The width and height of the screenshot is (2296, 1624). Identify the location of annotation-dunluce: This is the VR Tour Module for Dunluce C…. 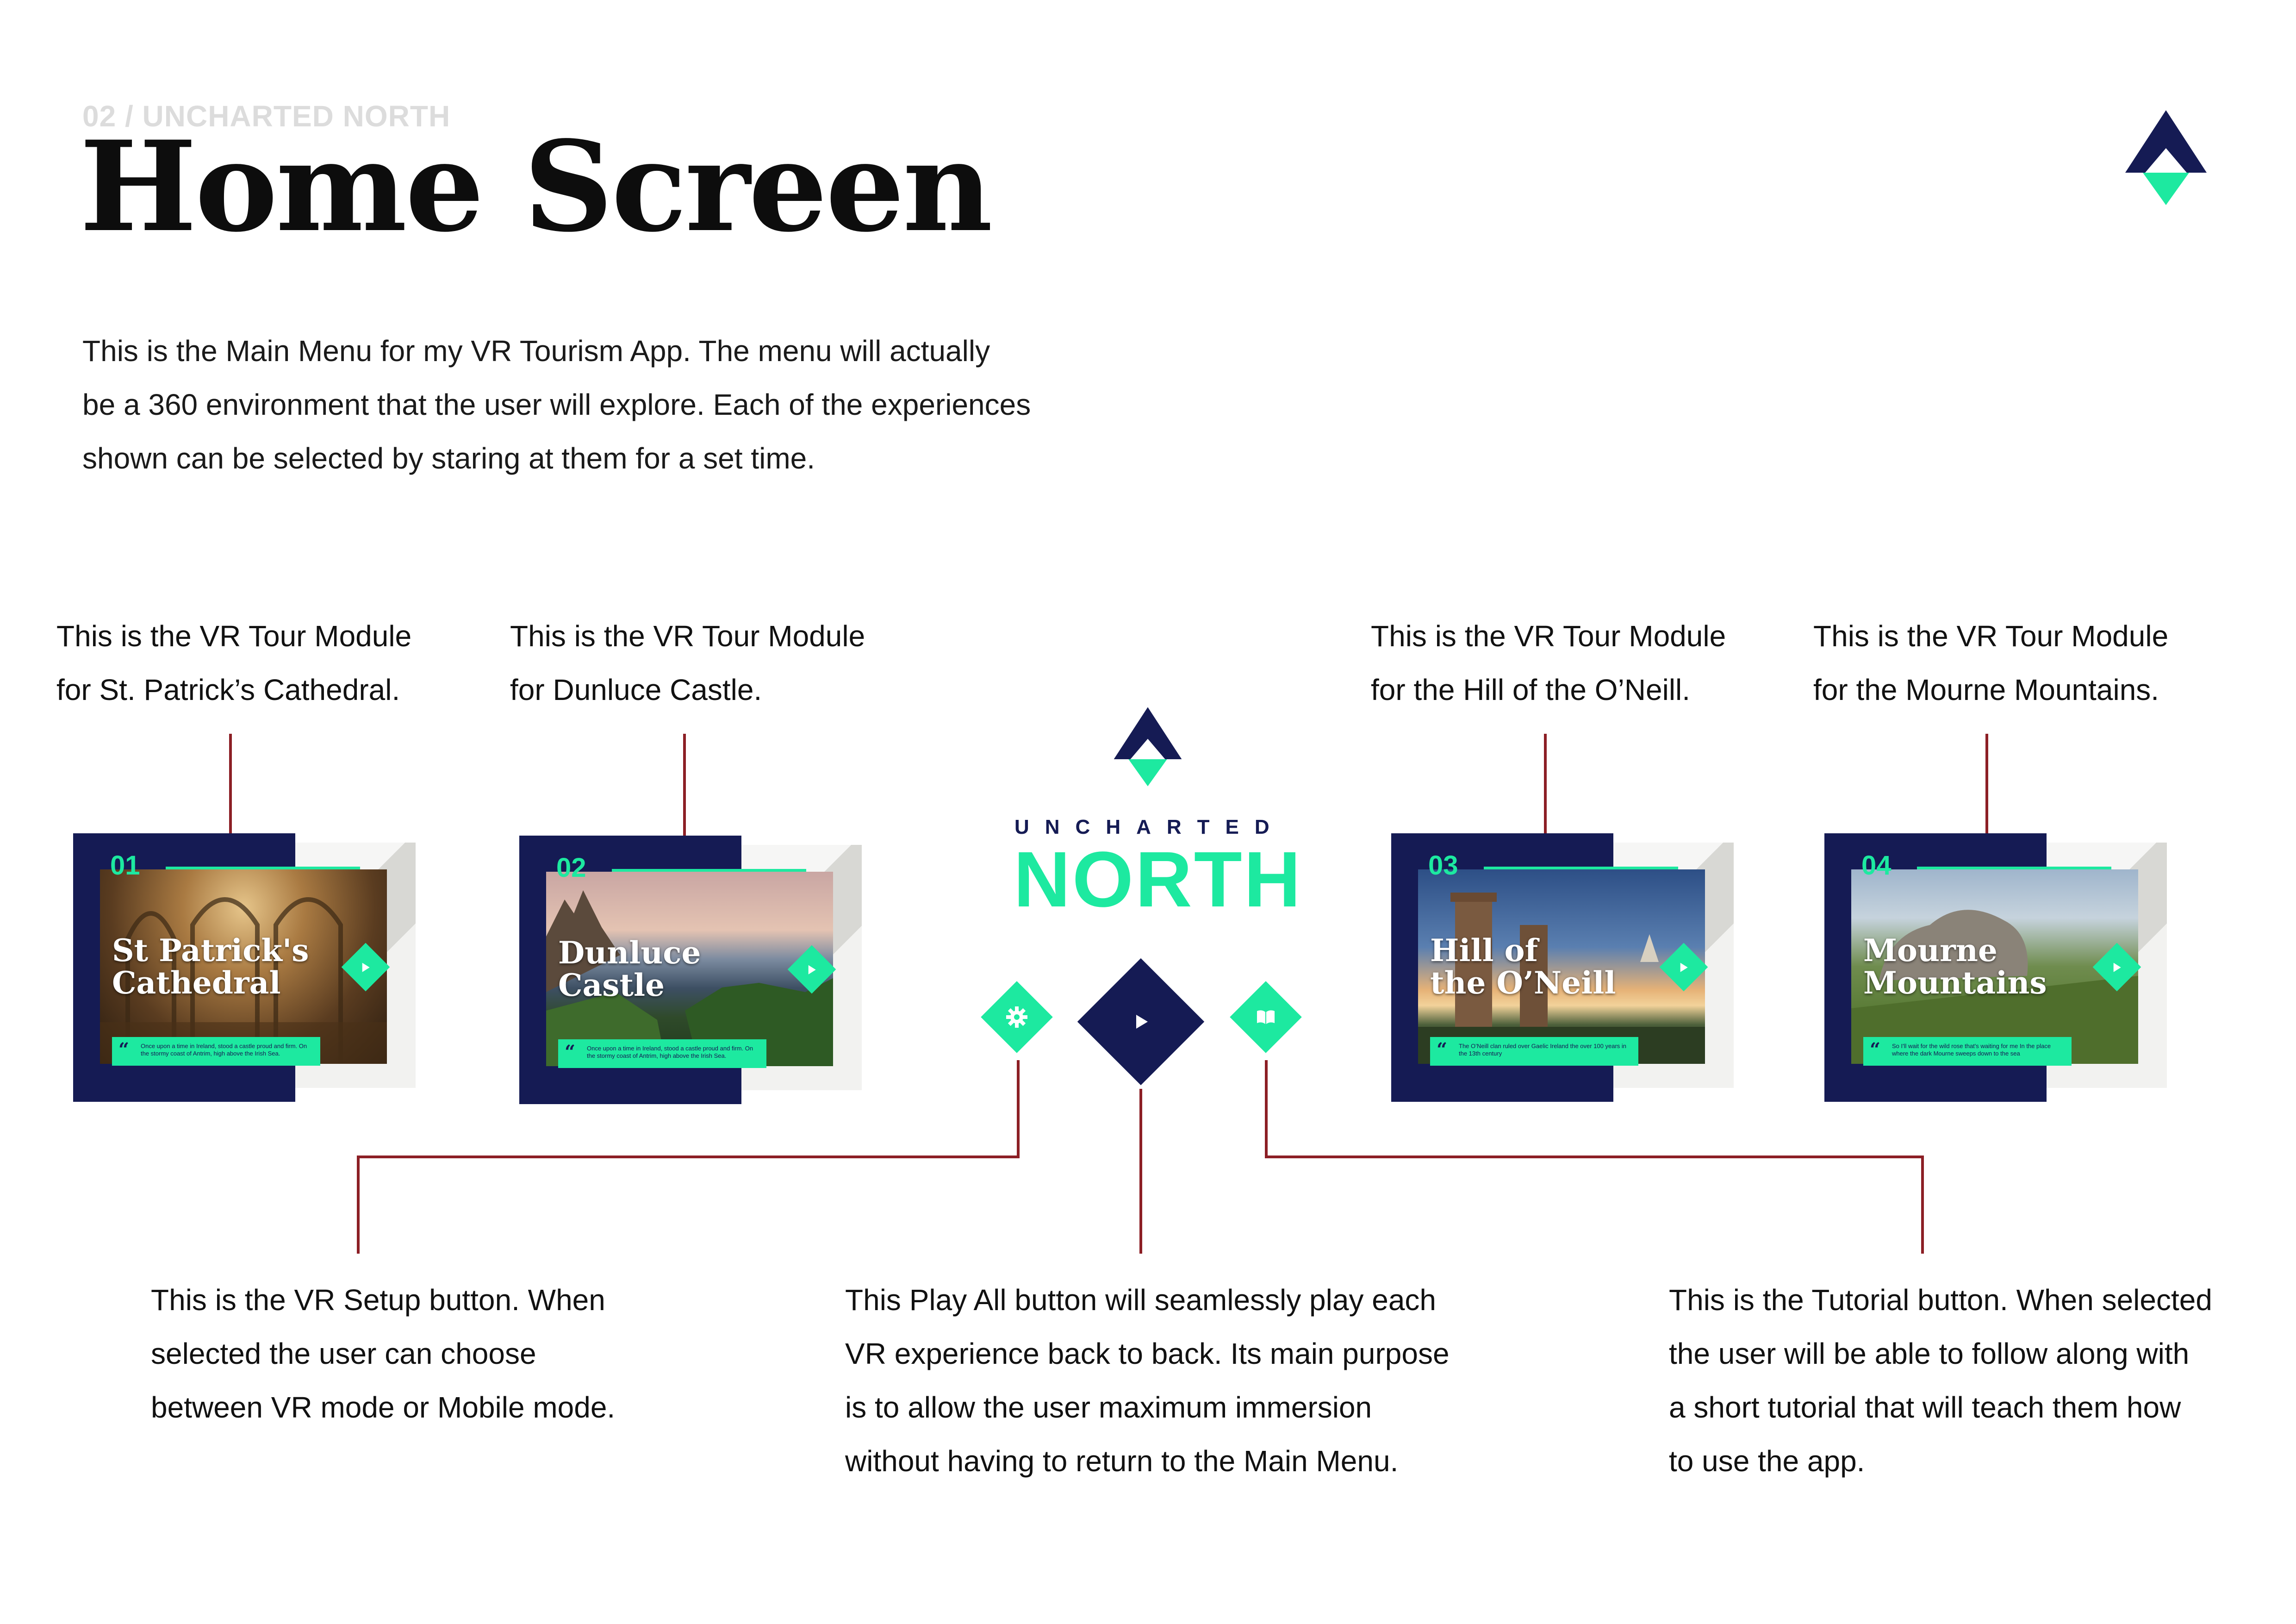
(687, 663).